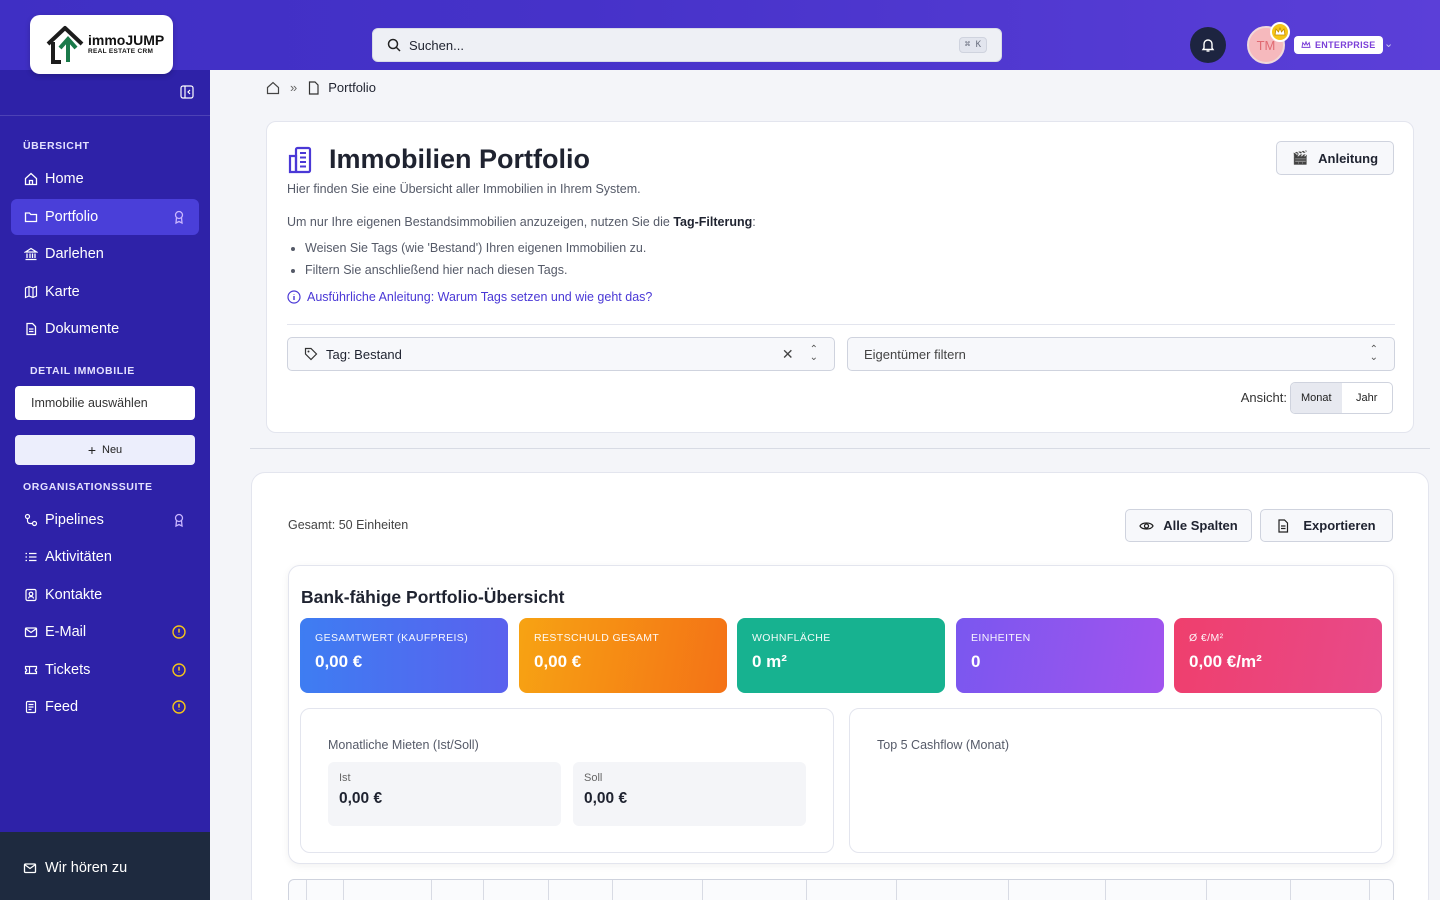 This screenshot has width=1440, height=900. I want to click on sidebar-item-label: Aktivitäten, so click(78, 557).